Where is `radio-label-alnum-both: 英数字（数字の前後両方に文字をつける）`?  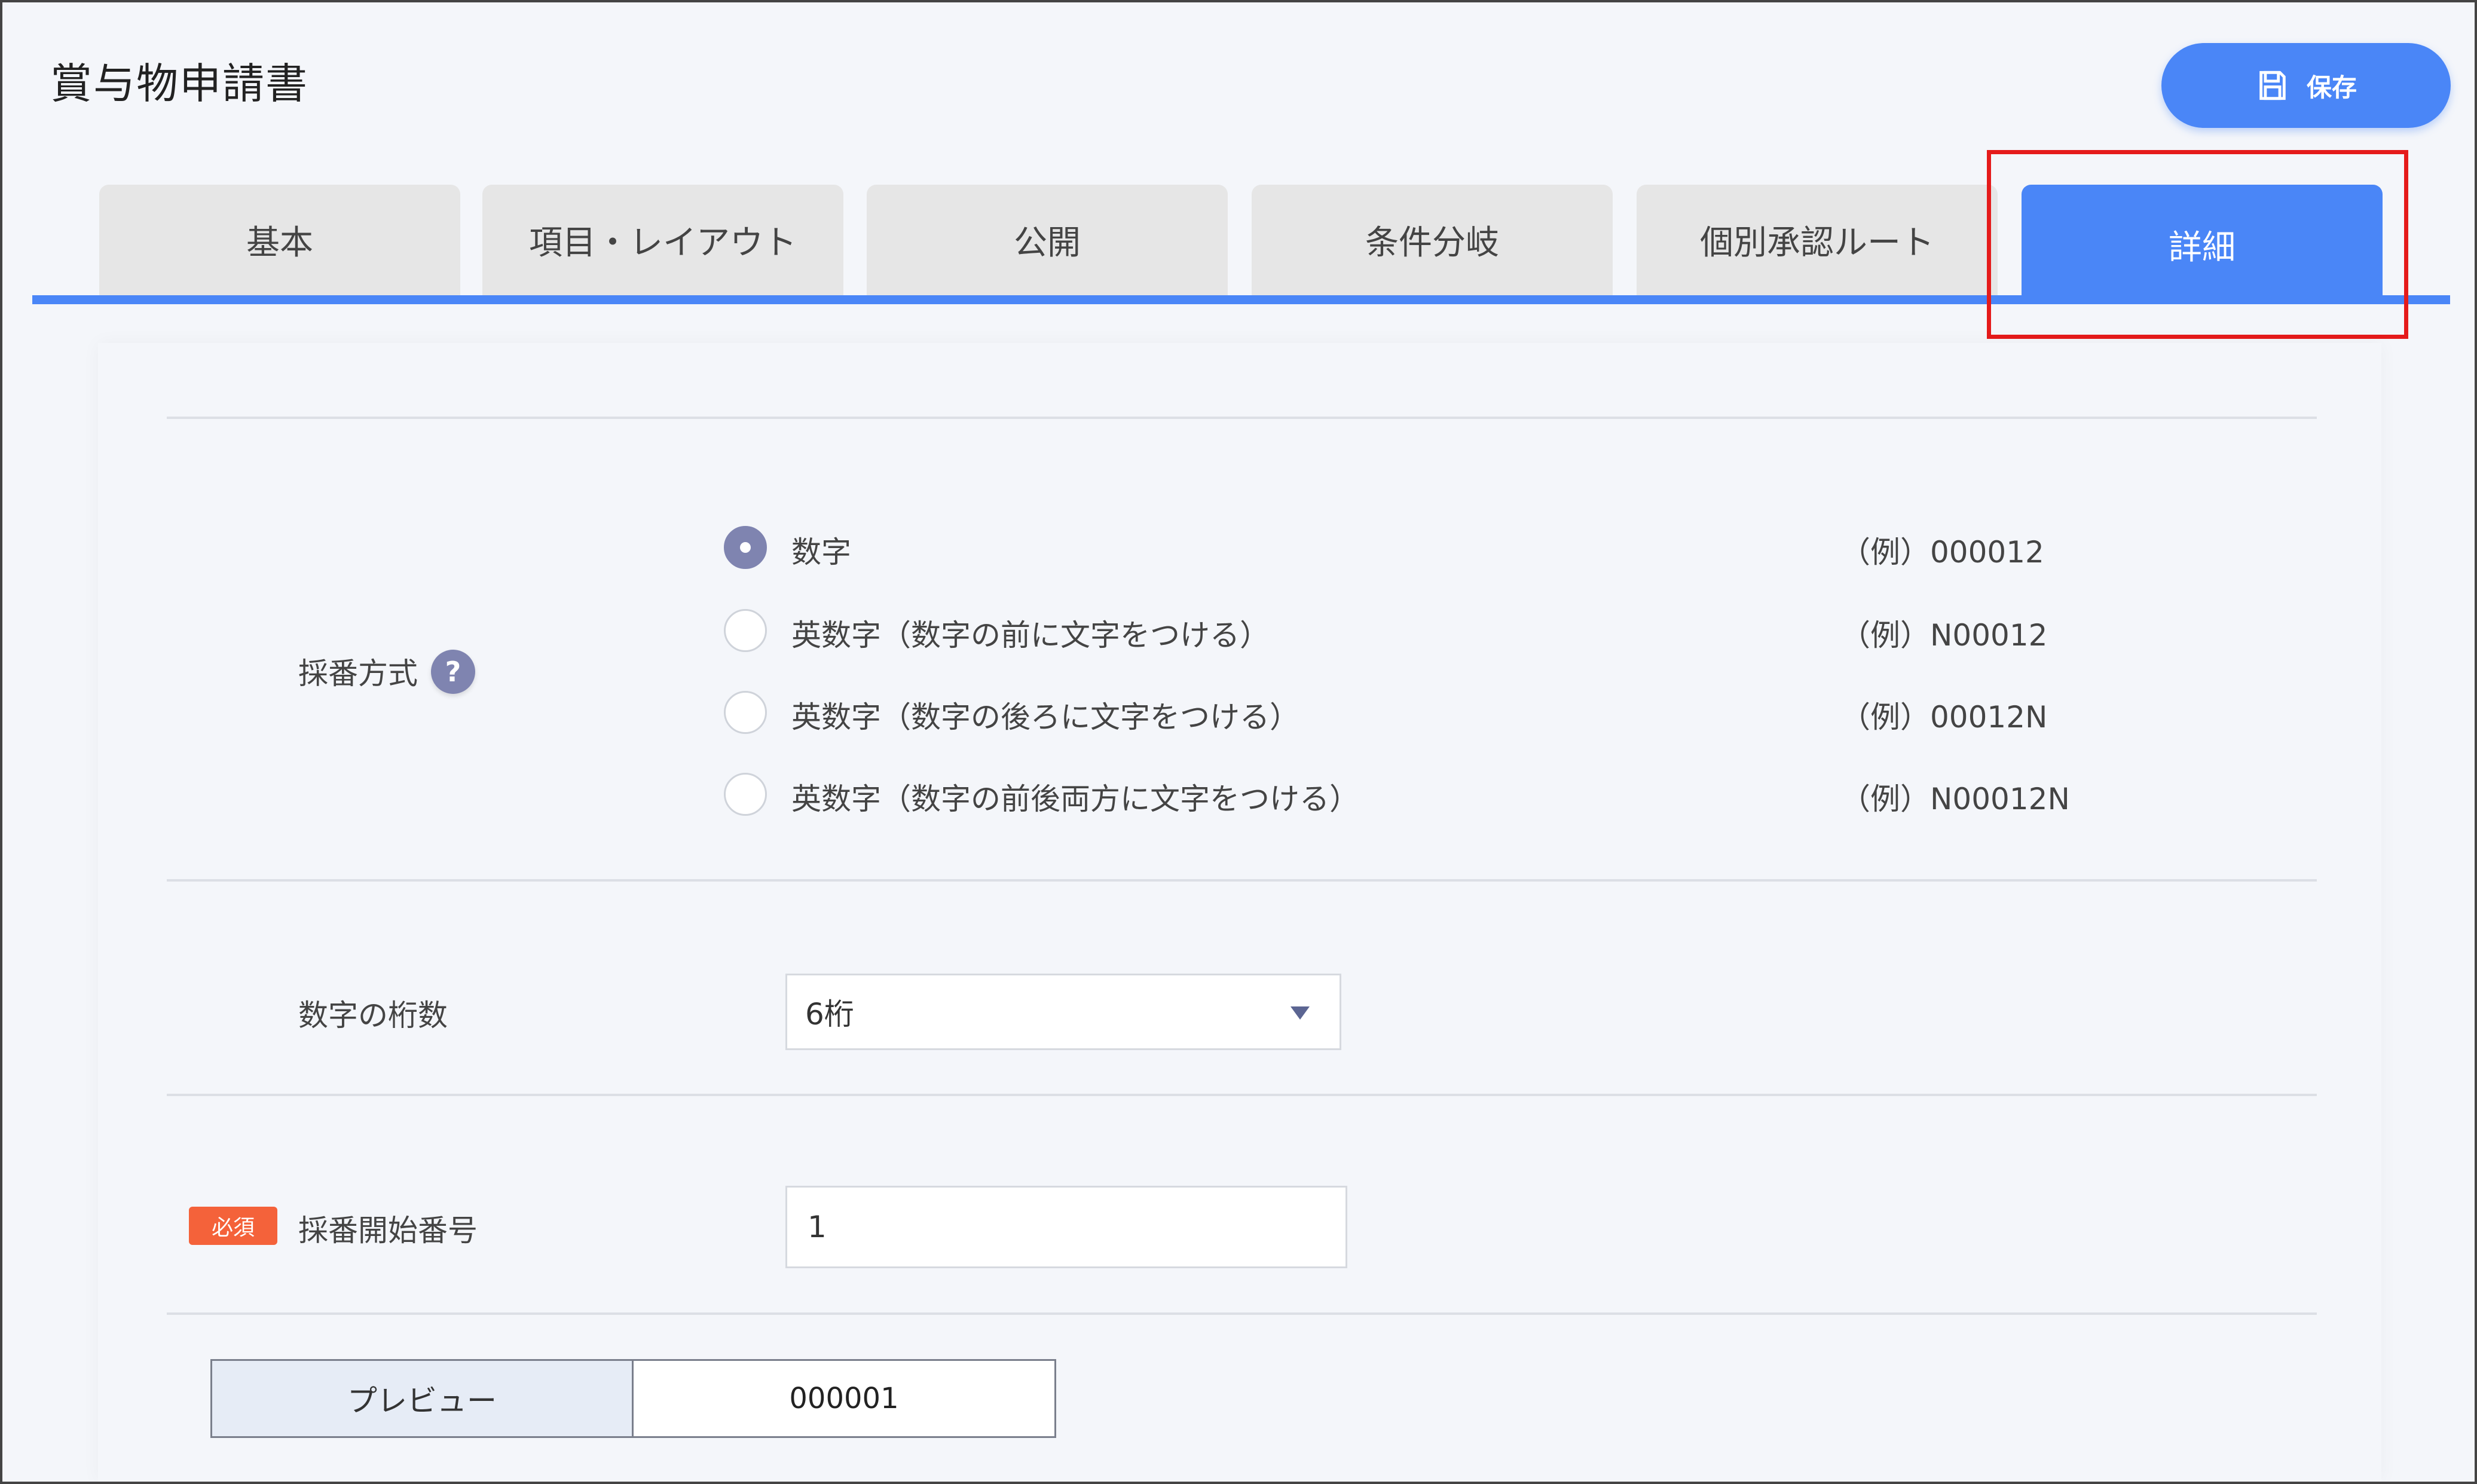 radio-label-alnum-both: 英数字（数字の前後両方に文字をつける） is located at coordinates (1075, 799).